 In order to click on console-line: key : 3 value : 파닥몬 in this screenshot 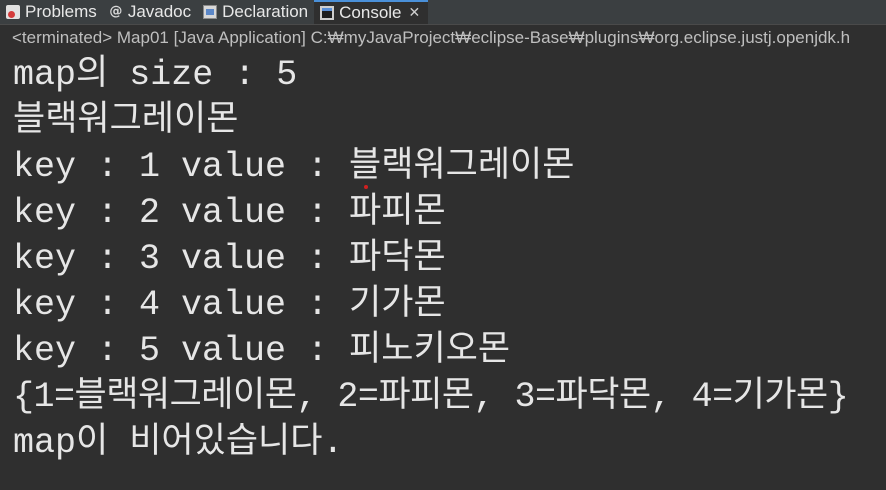, I will do `click(229, 259)`.